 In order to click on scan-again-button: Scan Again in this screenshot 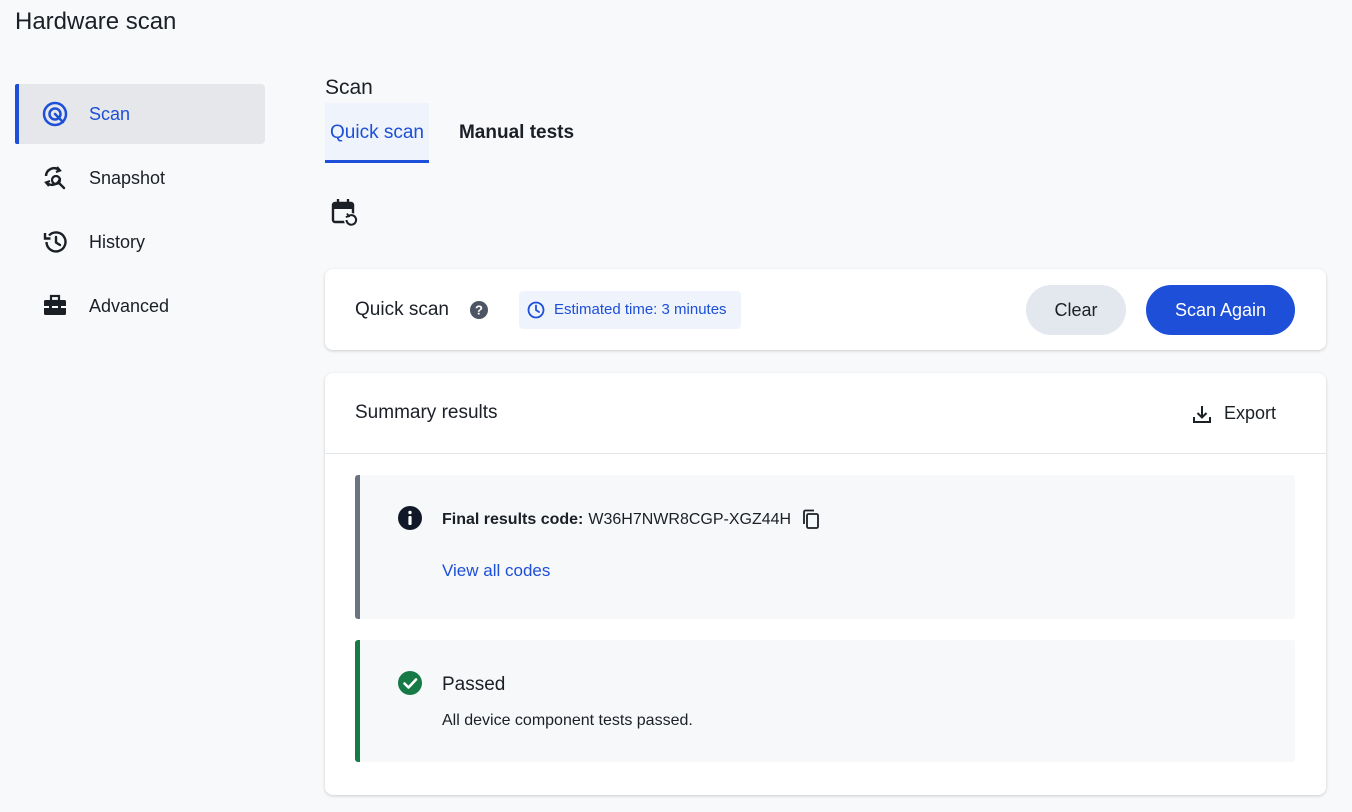, I will do `click(1220, 310)`.